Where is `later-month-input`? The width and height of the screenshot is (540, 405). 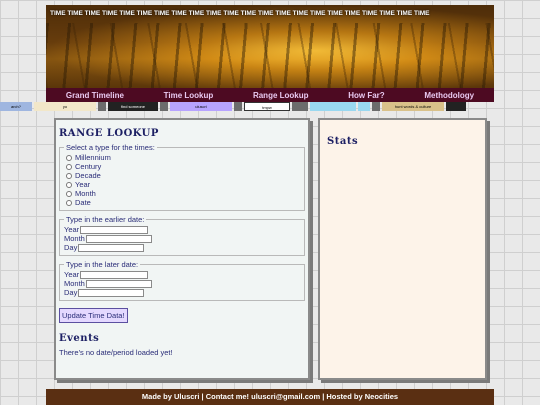
later-month-input is located at coordinates (118, 283).